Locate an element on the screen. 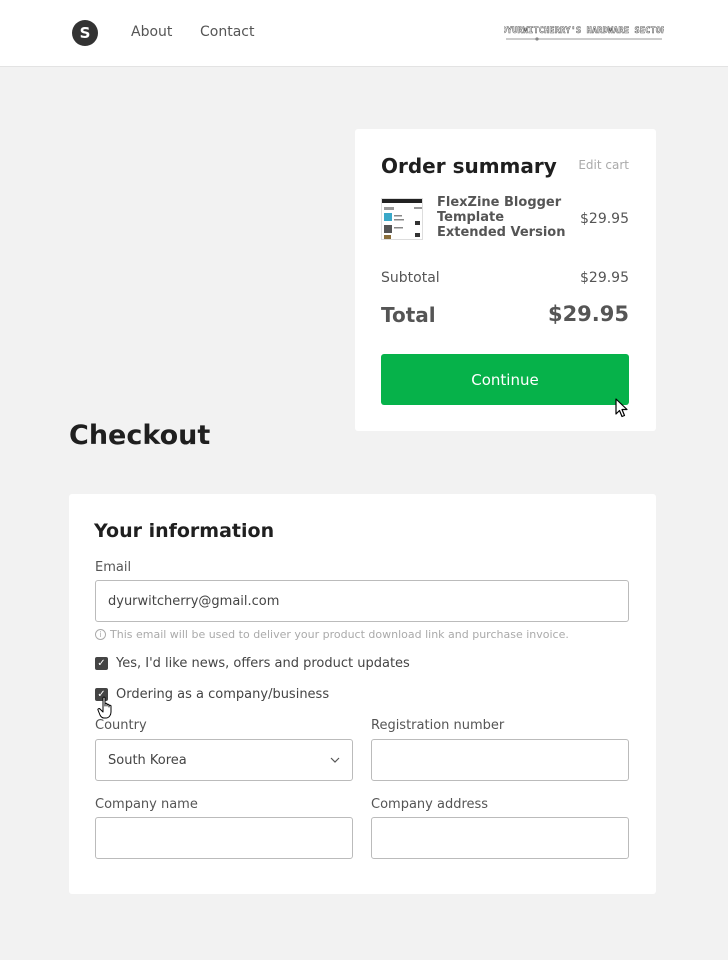 The height and width of the screenshot is (960, 728). product-thumbnail-image-icon is located at coordinates (402, 219).